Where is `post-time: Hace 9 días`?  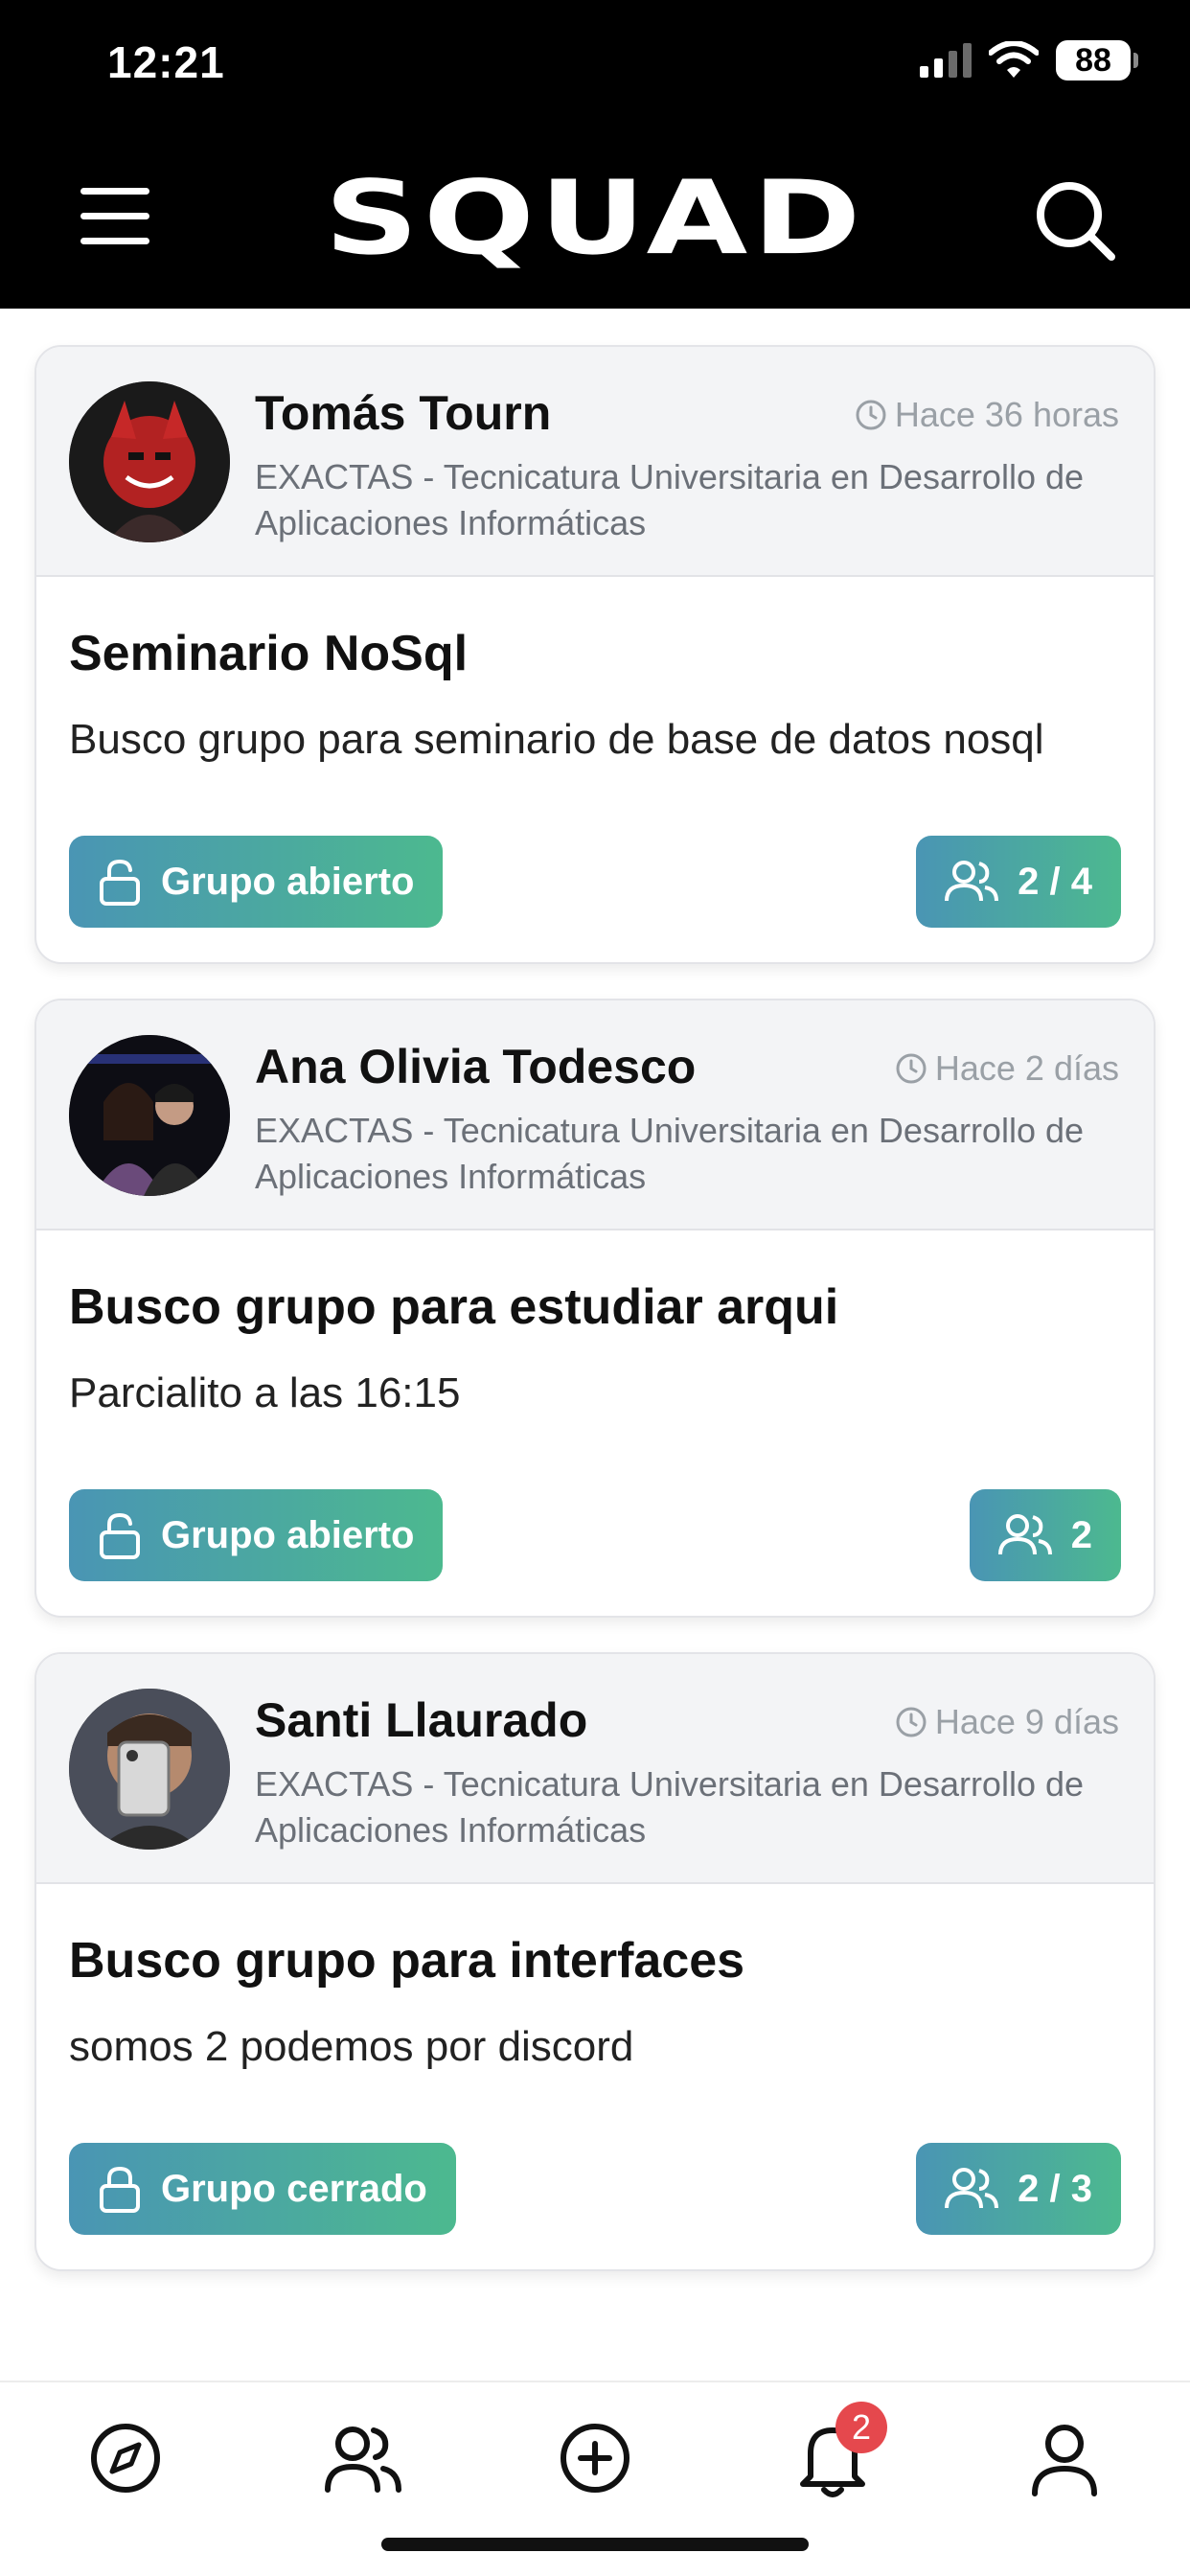
post-time: Hace 9 días is located at coordinates (1007, 1722).